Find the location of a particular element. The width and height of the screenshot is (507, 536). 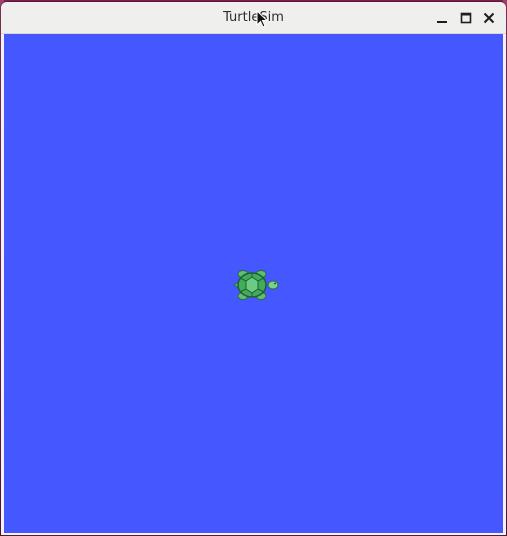

window-title: TurtleSim is located at coordinates (253, 17).